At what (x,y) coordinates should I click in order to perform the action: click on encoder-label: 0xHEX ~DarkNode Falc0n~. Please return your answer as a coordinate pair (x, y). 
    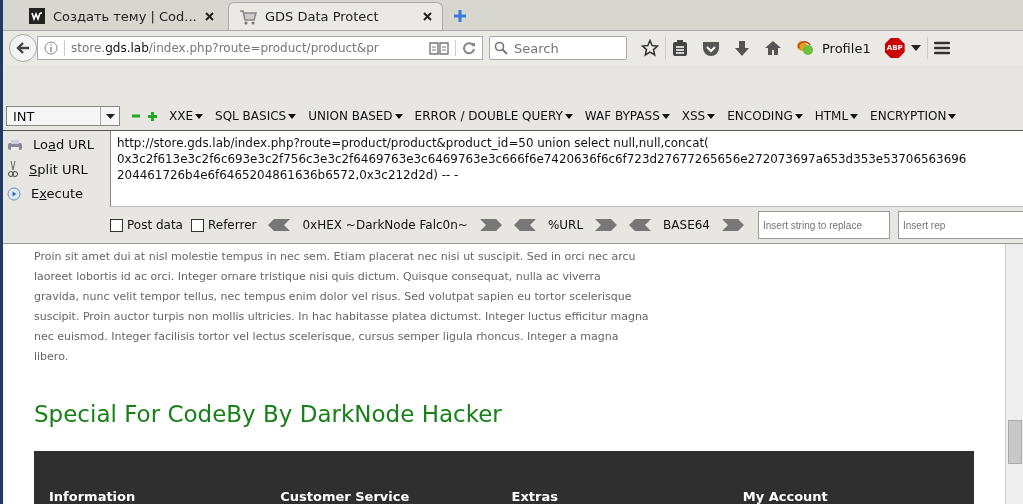
    Looking at the image, I should click on (385, 225).